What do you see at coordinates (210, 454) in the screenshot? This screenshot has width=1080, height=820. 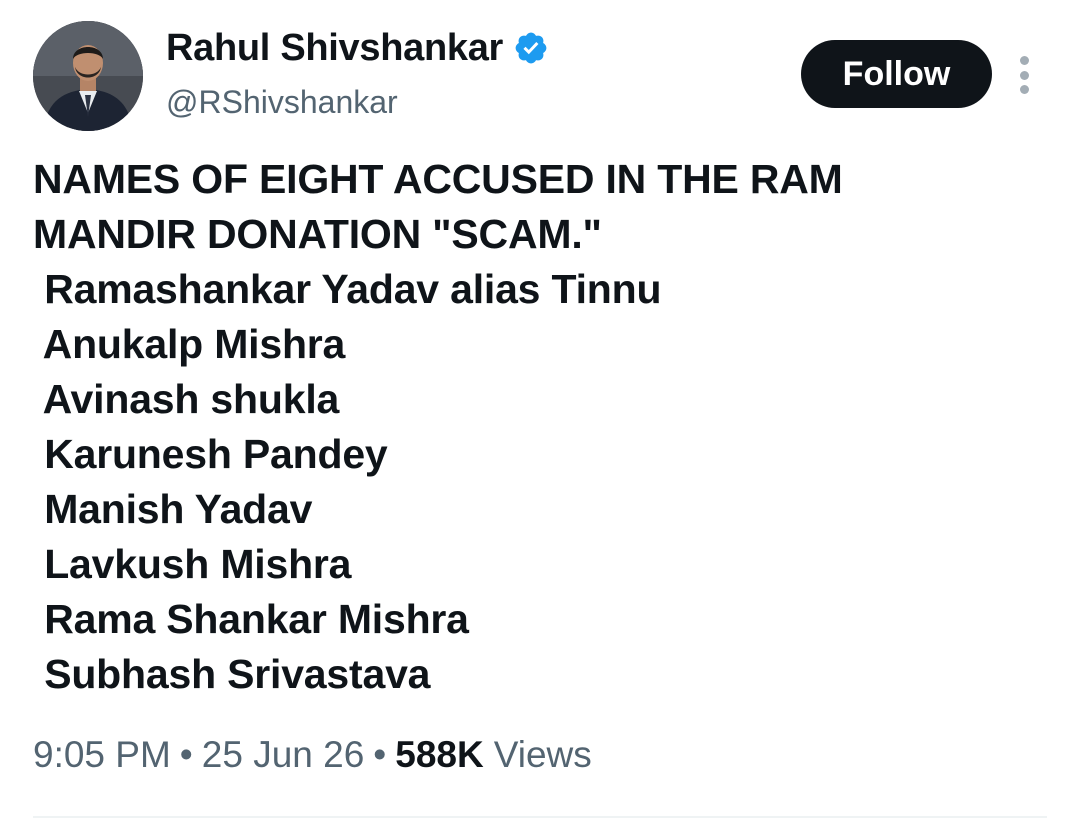 I see `accused-name: Karunesh Pandey` at bounding box center [210, 454].